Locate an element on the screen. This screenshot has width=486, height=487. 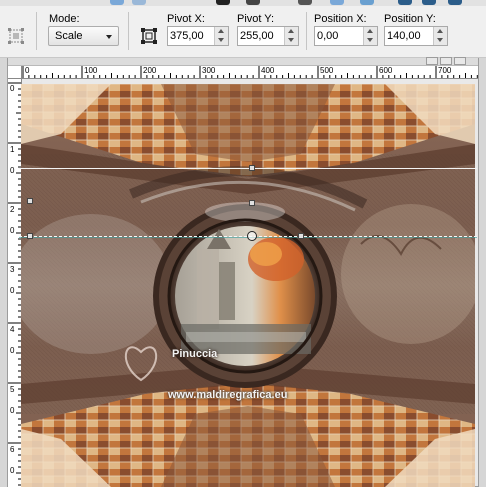
maximize-button is located at coordinates (446, 61).